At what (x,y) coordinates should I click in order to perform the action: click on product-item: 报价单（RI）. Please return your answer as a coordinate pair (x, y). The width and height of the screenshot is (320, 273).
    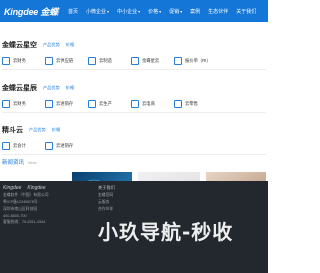
    Looking at the image, I should click on (209, 60).